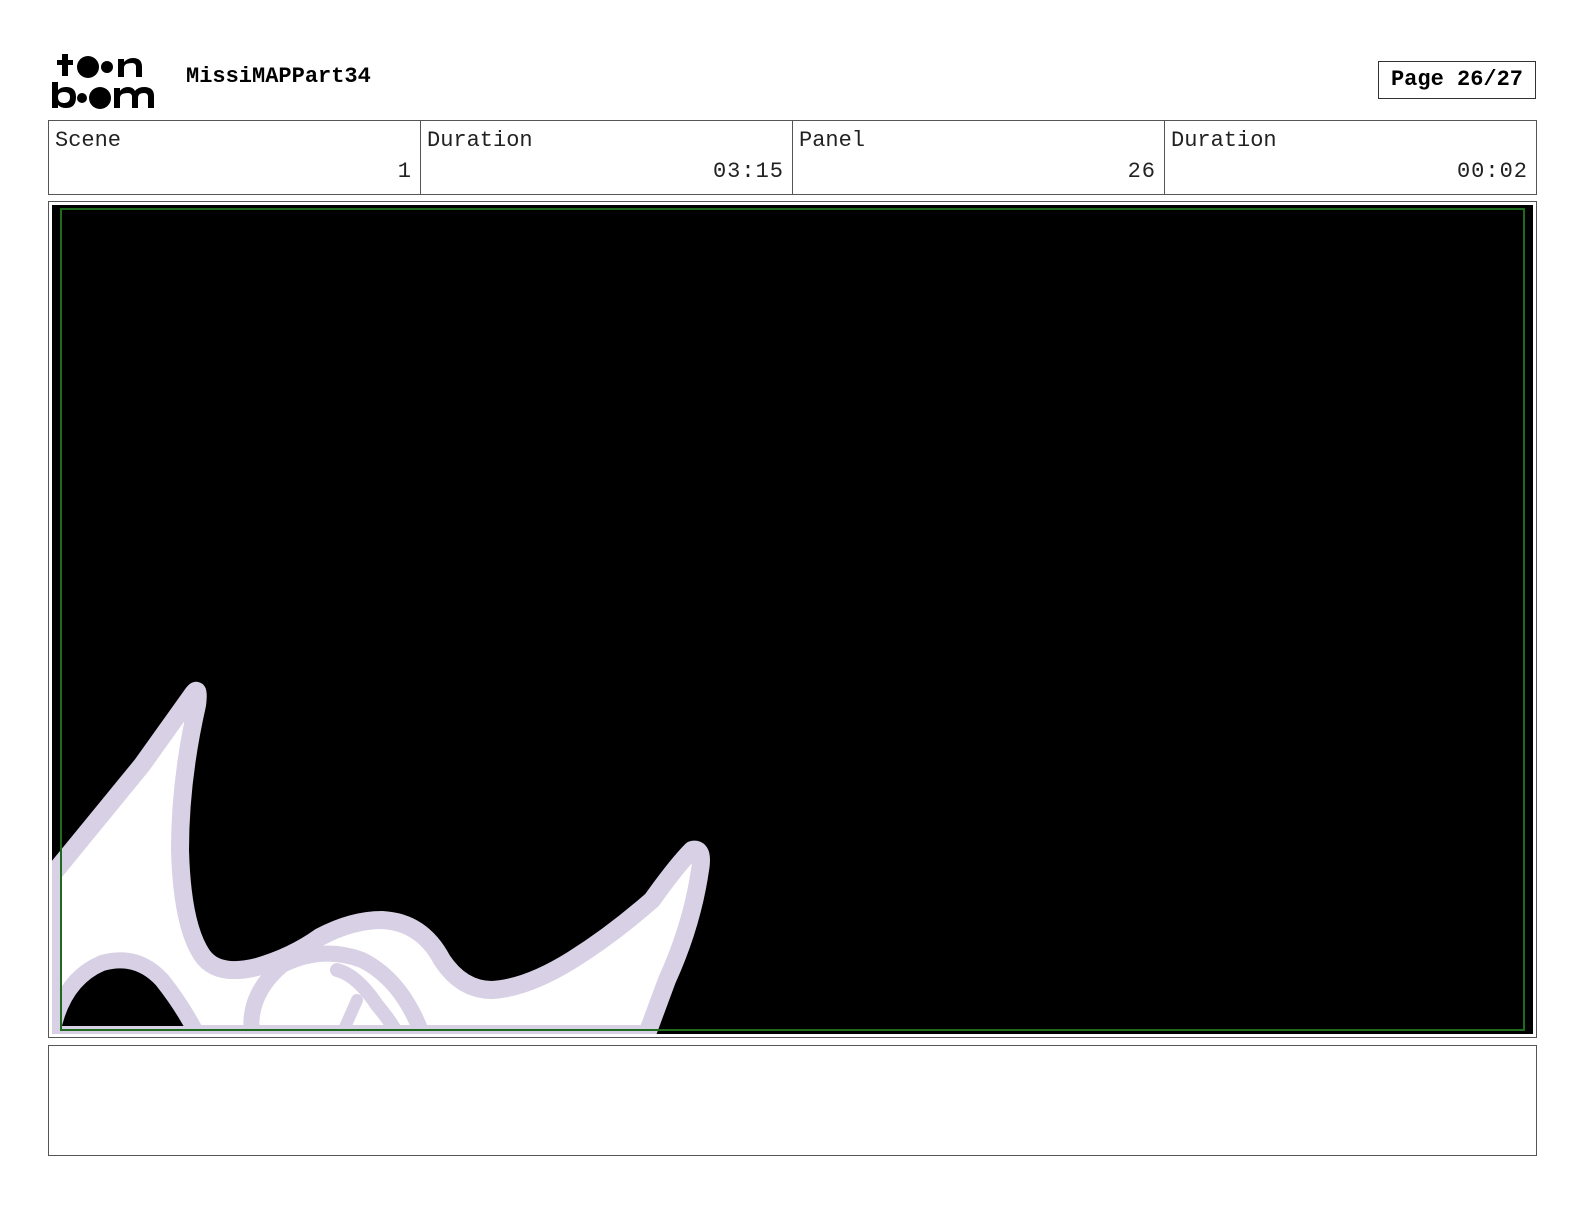 The height and width of the screenshot is (1224, 1584). What do you see at coordinates (1350, 157) in the screenshot?
I see `panel-duration-cell: Duration 00:02` at bounding box center [1350, 157].